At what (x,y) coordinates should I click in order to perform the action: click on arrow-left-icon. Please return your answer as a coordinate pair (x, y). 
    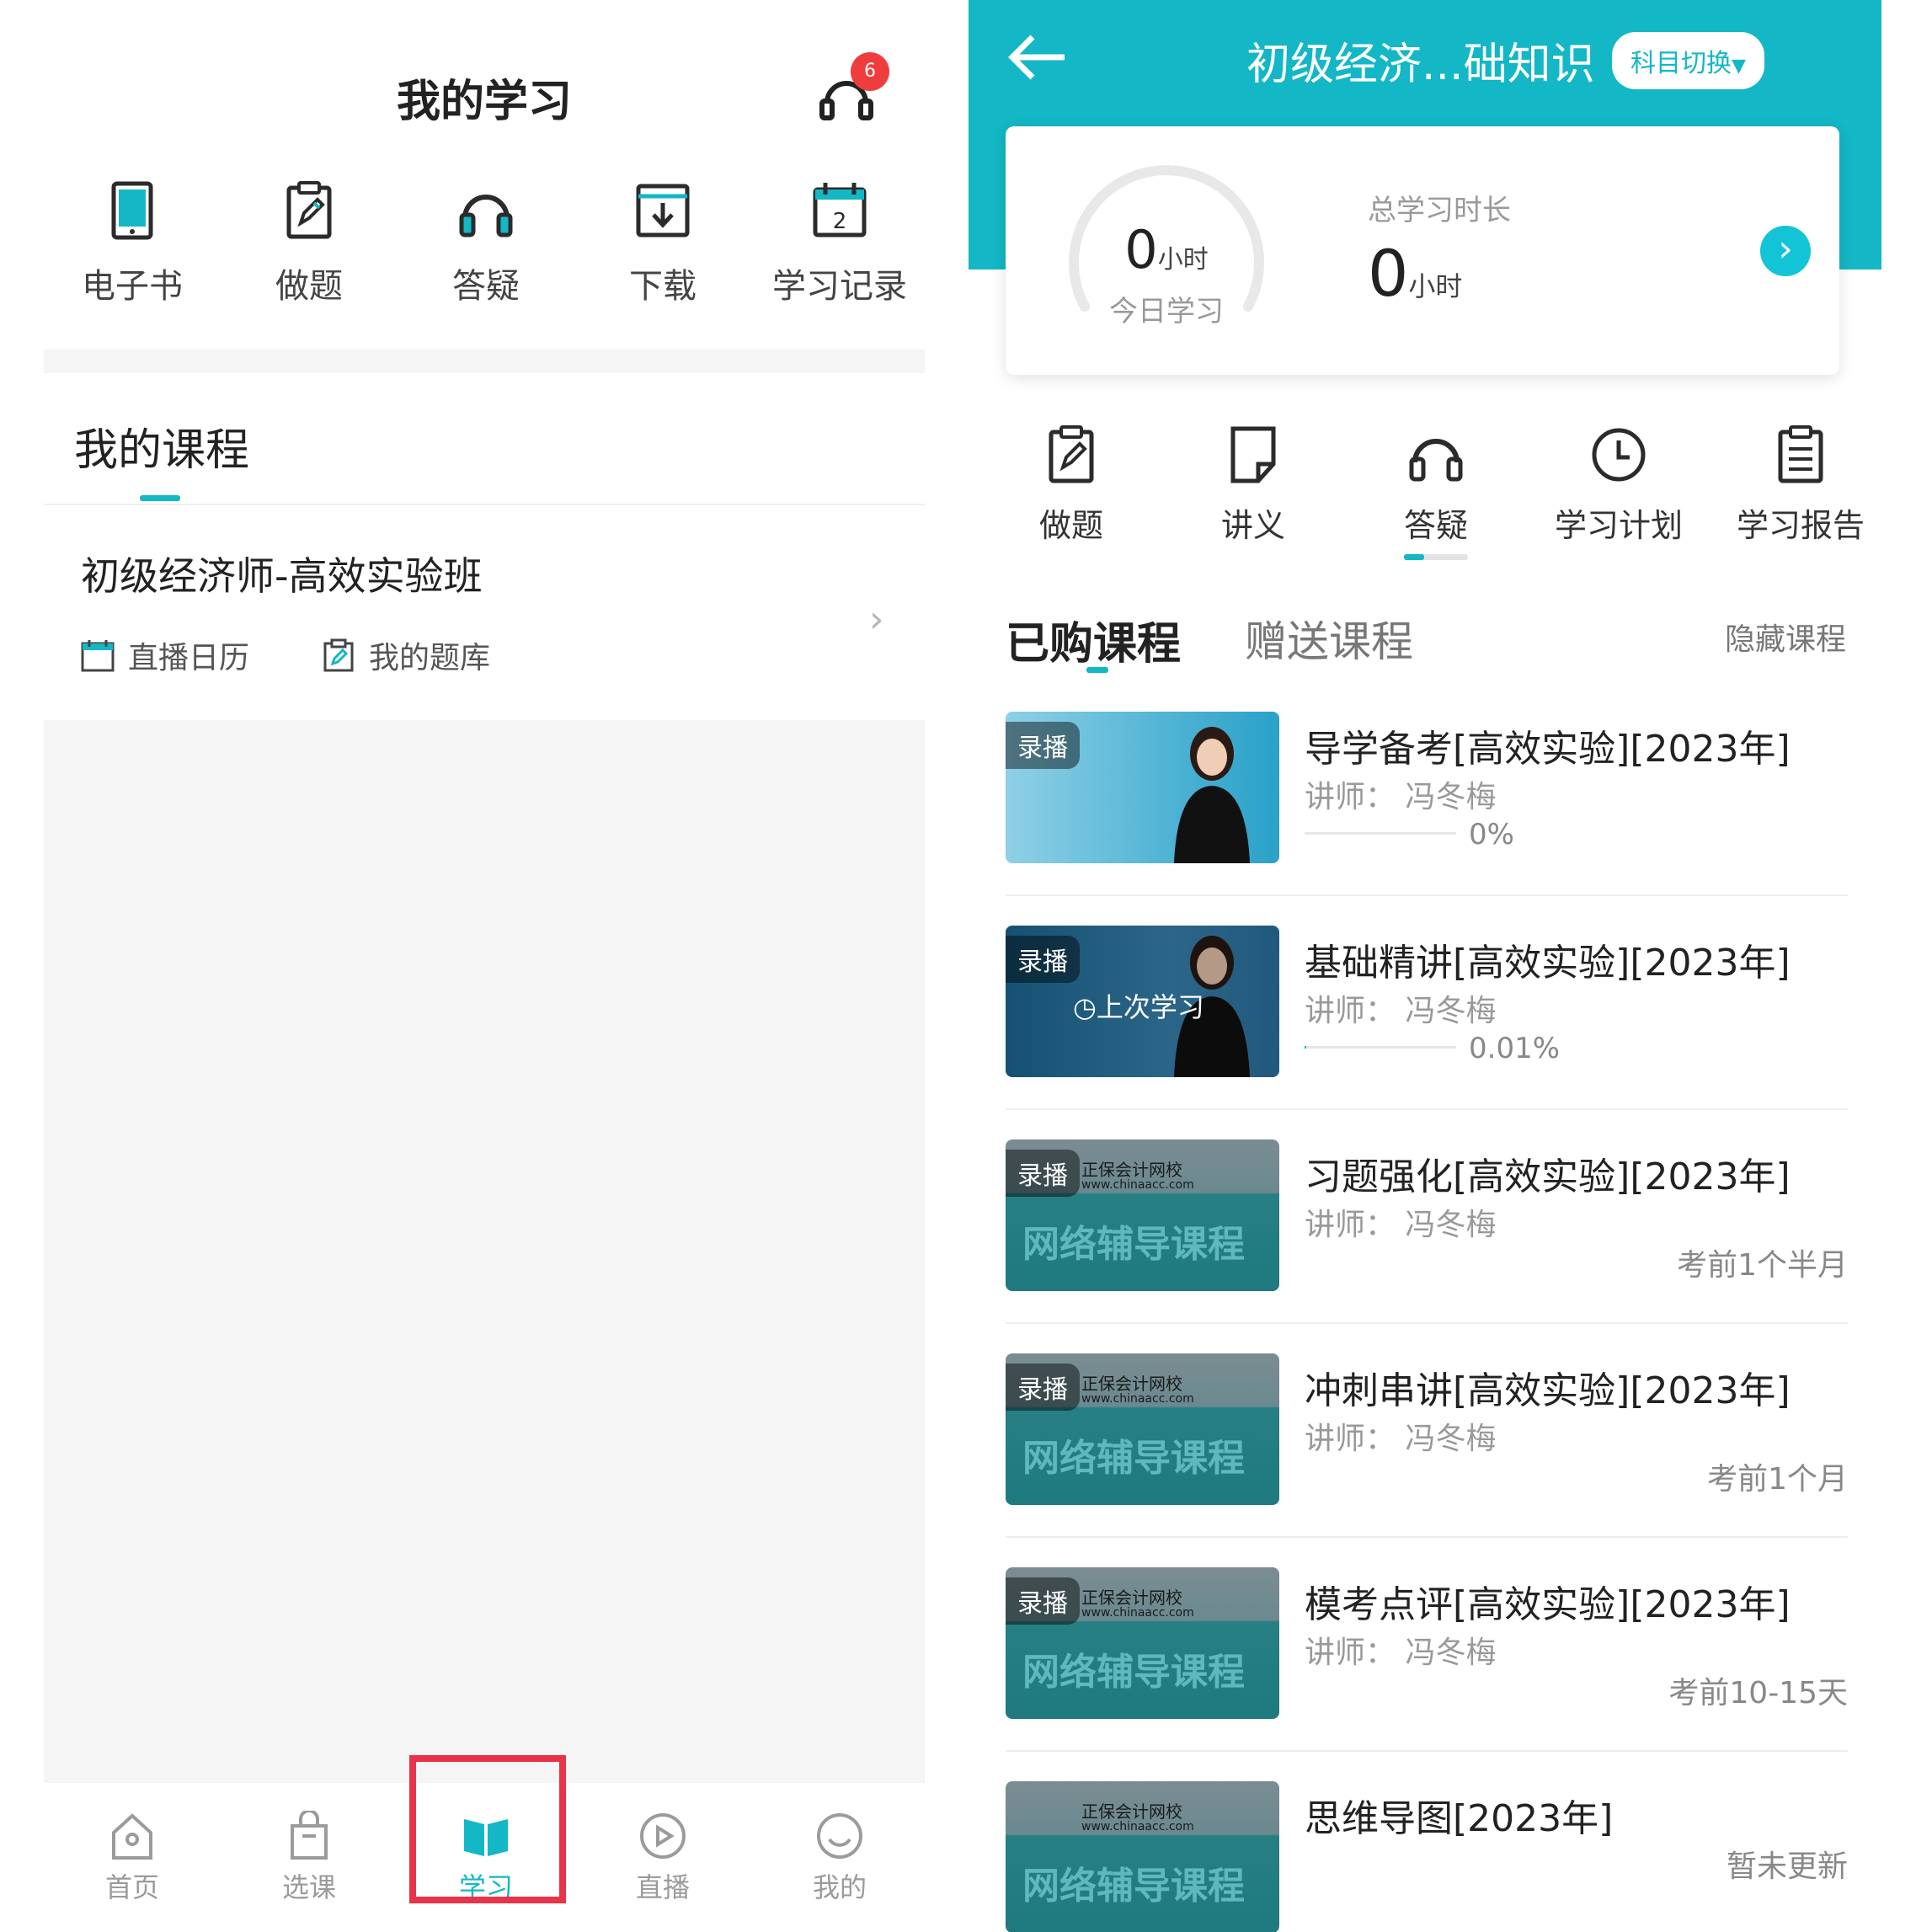
    Looking at the image, I should click on (1036, 58).